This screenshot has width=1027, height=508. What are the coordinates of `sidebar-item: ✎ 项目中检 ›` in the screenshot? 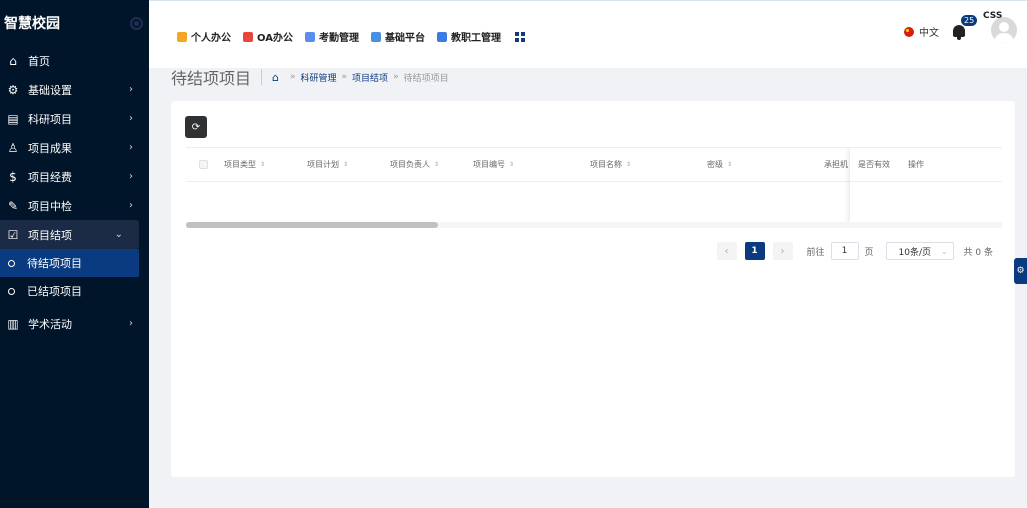 It's located at (74, 205).